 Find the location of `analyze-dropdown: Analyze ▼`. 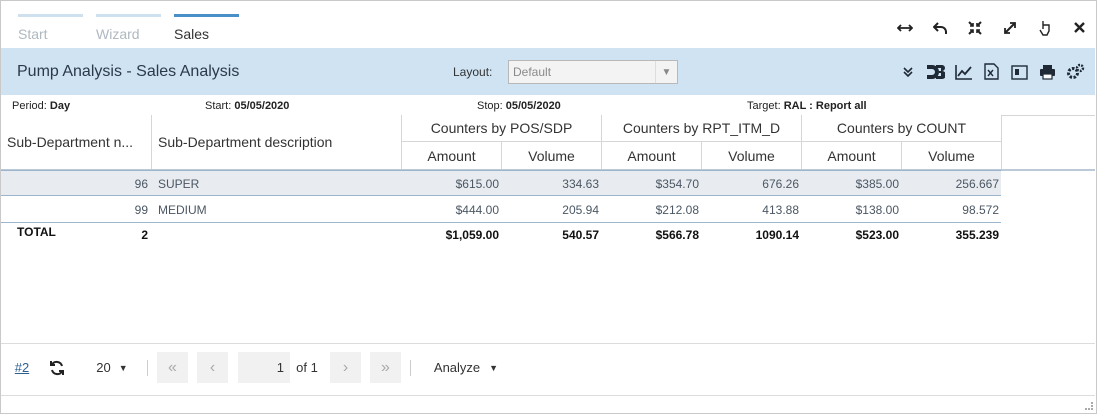

analyze-dropdown: Analyze ▼ is located at coordinates (466, 367).